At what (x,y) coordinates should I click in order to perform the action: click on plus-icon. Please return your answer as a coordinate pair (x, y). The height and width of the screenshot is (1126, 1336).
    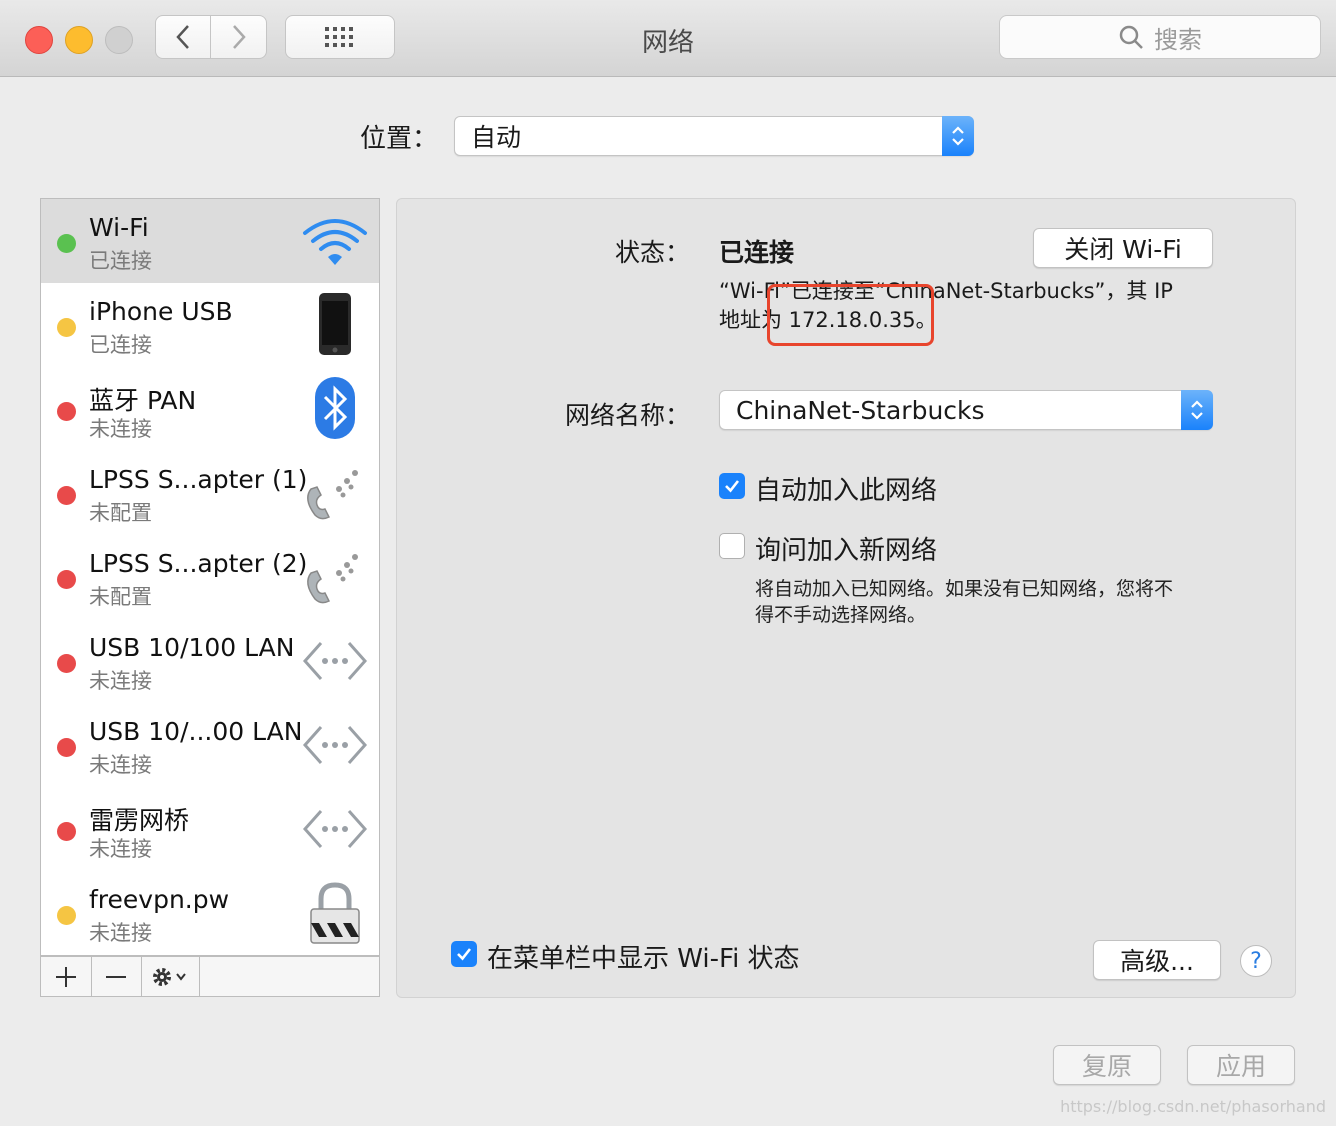
    Looking at the image, I should click on (66, 976).